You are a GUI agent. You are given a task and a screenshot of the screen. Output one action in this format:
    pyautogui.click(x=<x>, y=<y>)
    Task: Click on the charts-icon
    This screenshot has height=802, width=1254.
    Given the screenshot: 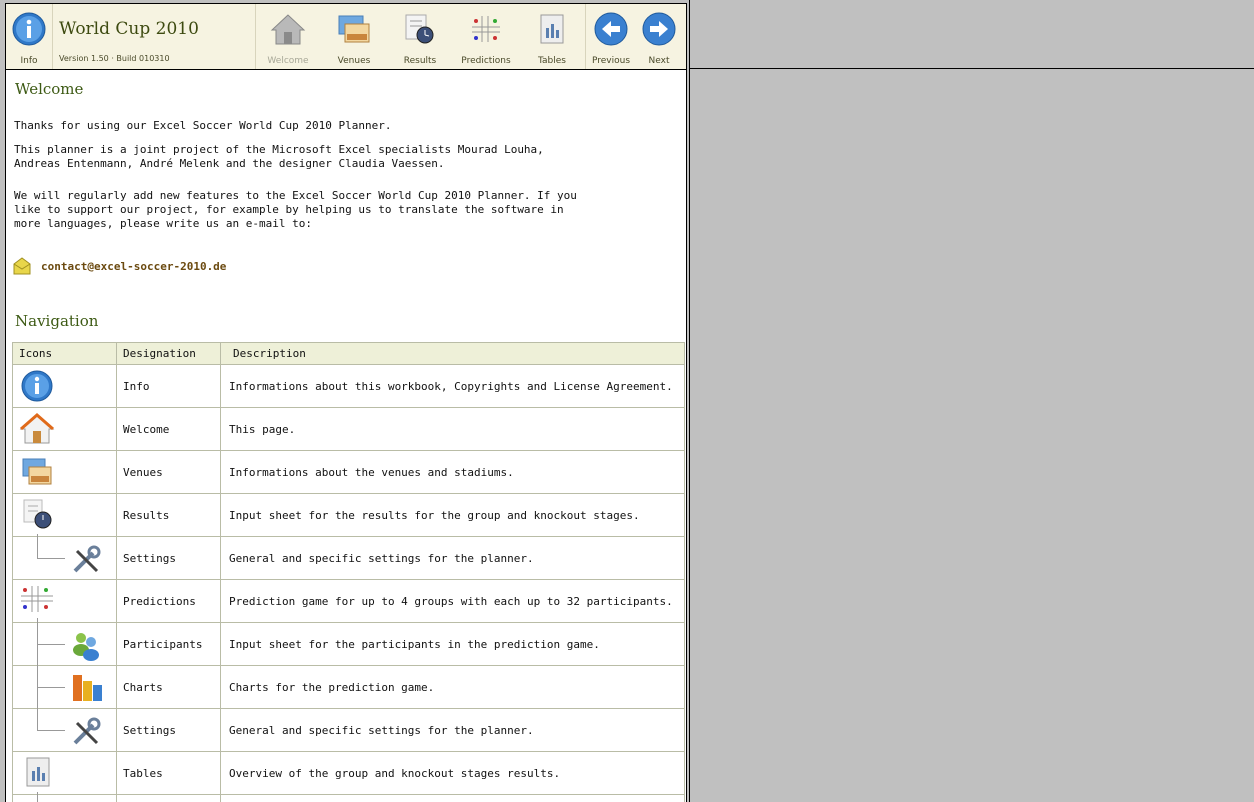 What is the action you would take?
    pyautogui.click(x=87, y=688)
    